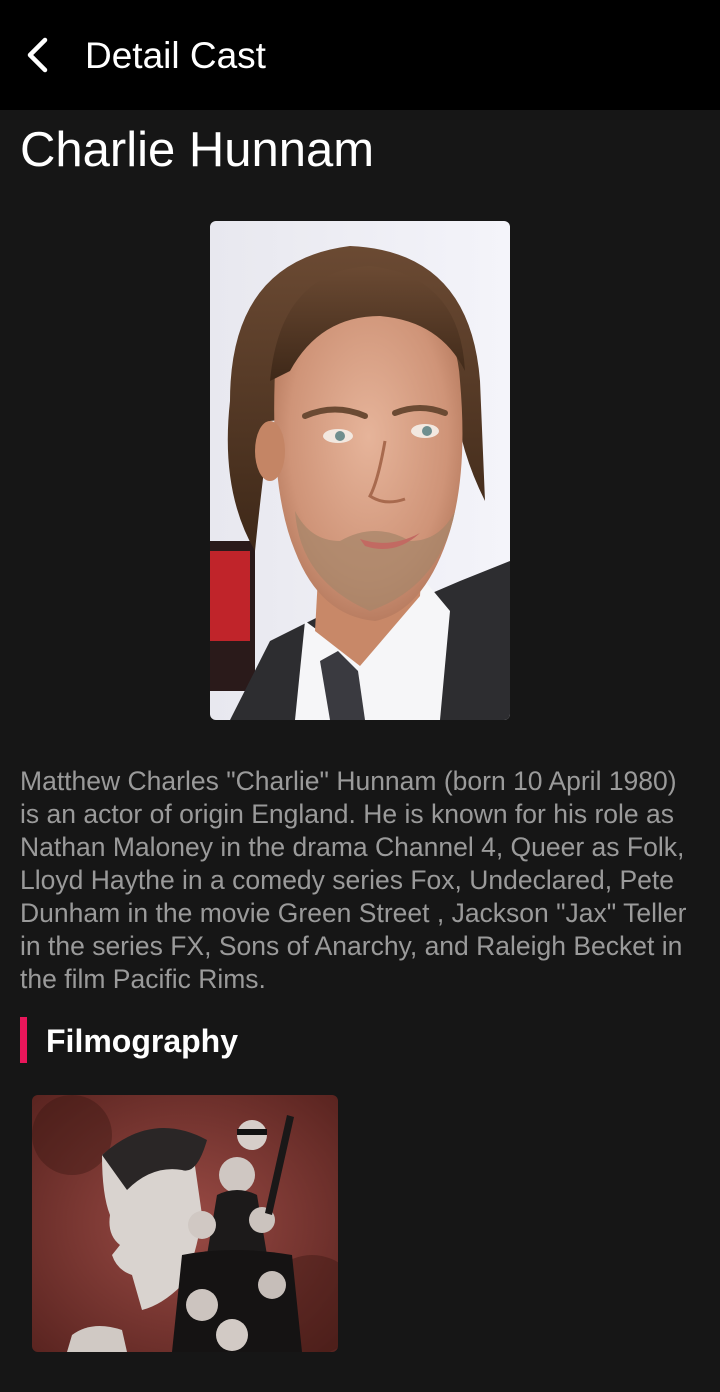 Image resolution: width=720 pixels, height=1392 pixels. What do you see at coordinates (175, 55) in the screenshot?
I see `page-title: Detail Cast` at bounding box center [175, 55].